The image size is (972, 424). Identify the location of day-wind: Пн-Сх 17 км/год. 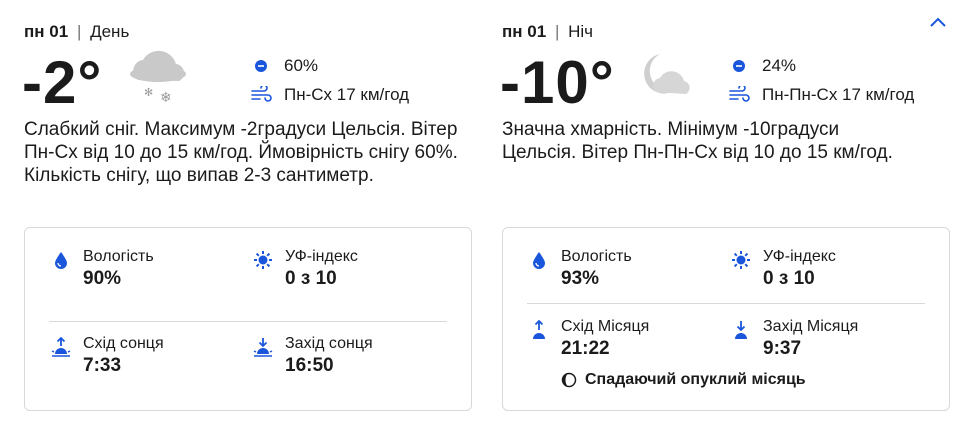
(329, 95).